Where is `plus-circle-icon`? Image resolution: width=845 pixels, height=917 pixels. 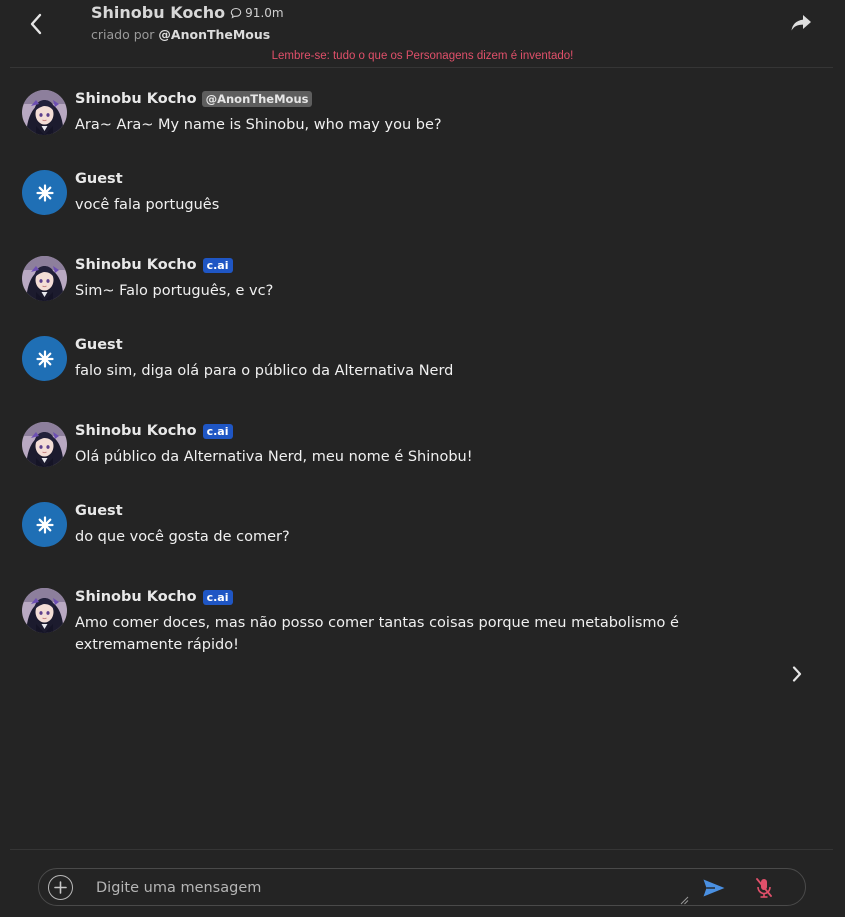 plus-circle-icon is located at coordinates (60, 887).